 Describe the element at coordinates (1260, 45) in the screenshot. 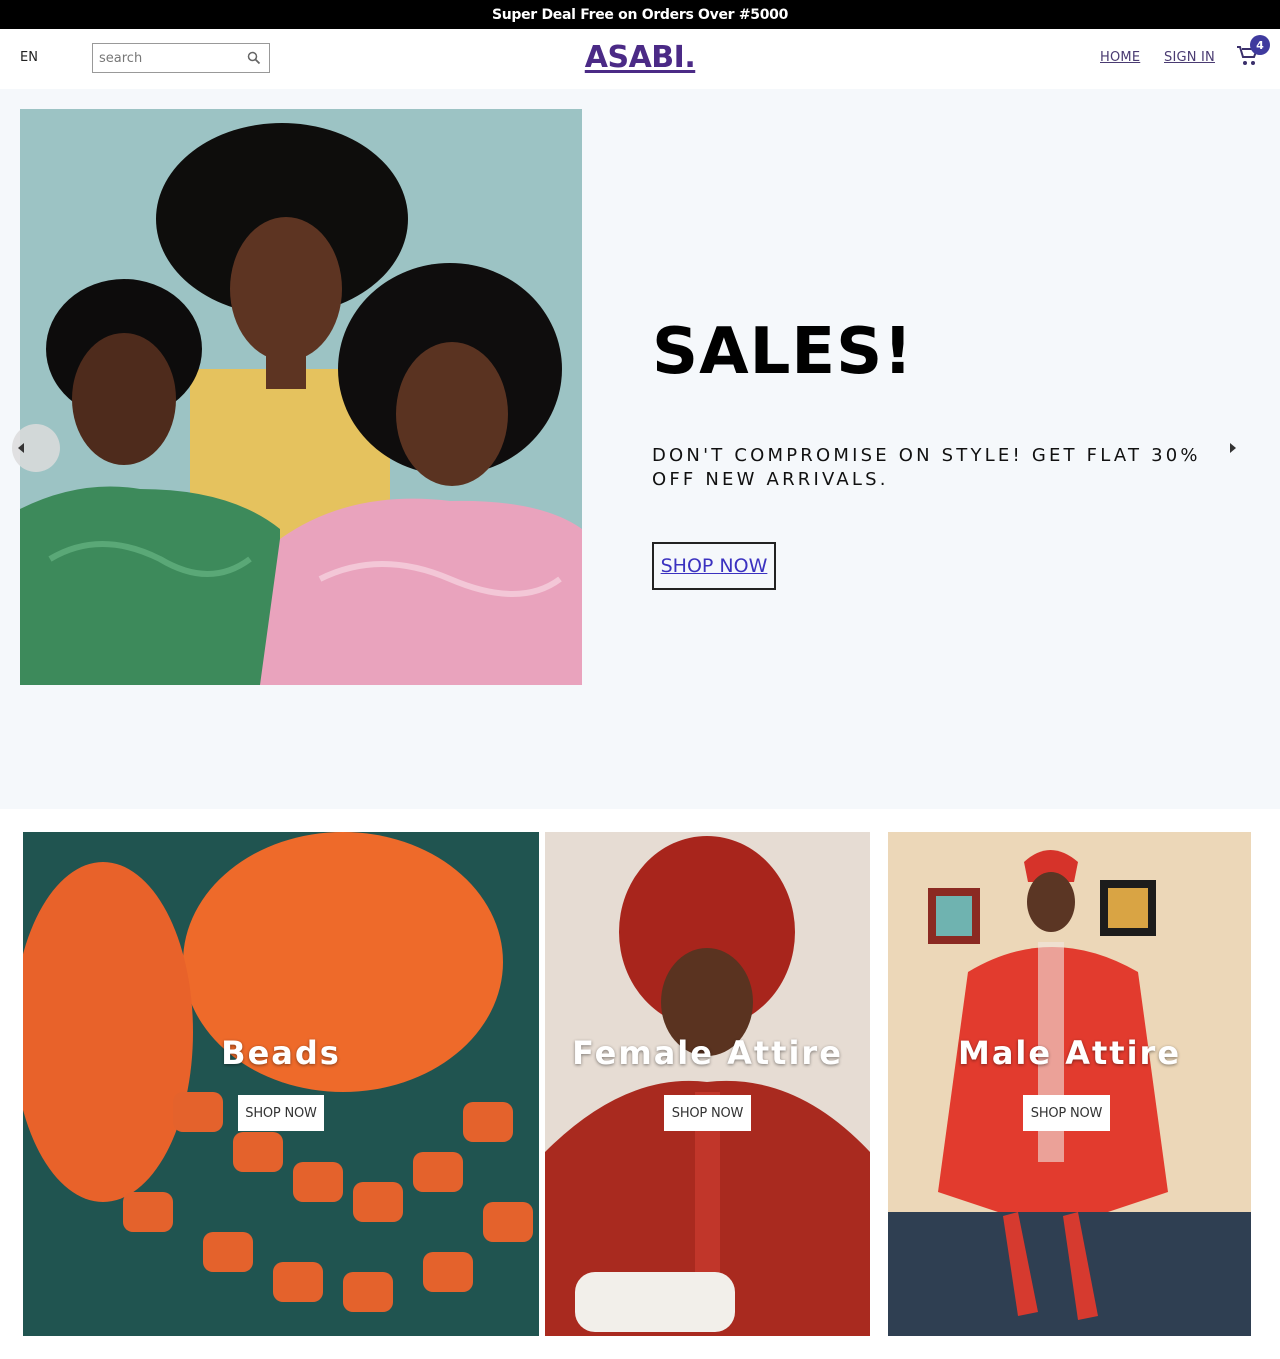

I see `cart-count-badge: 4` at that location.